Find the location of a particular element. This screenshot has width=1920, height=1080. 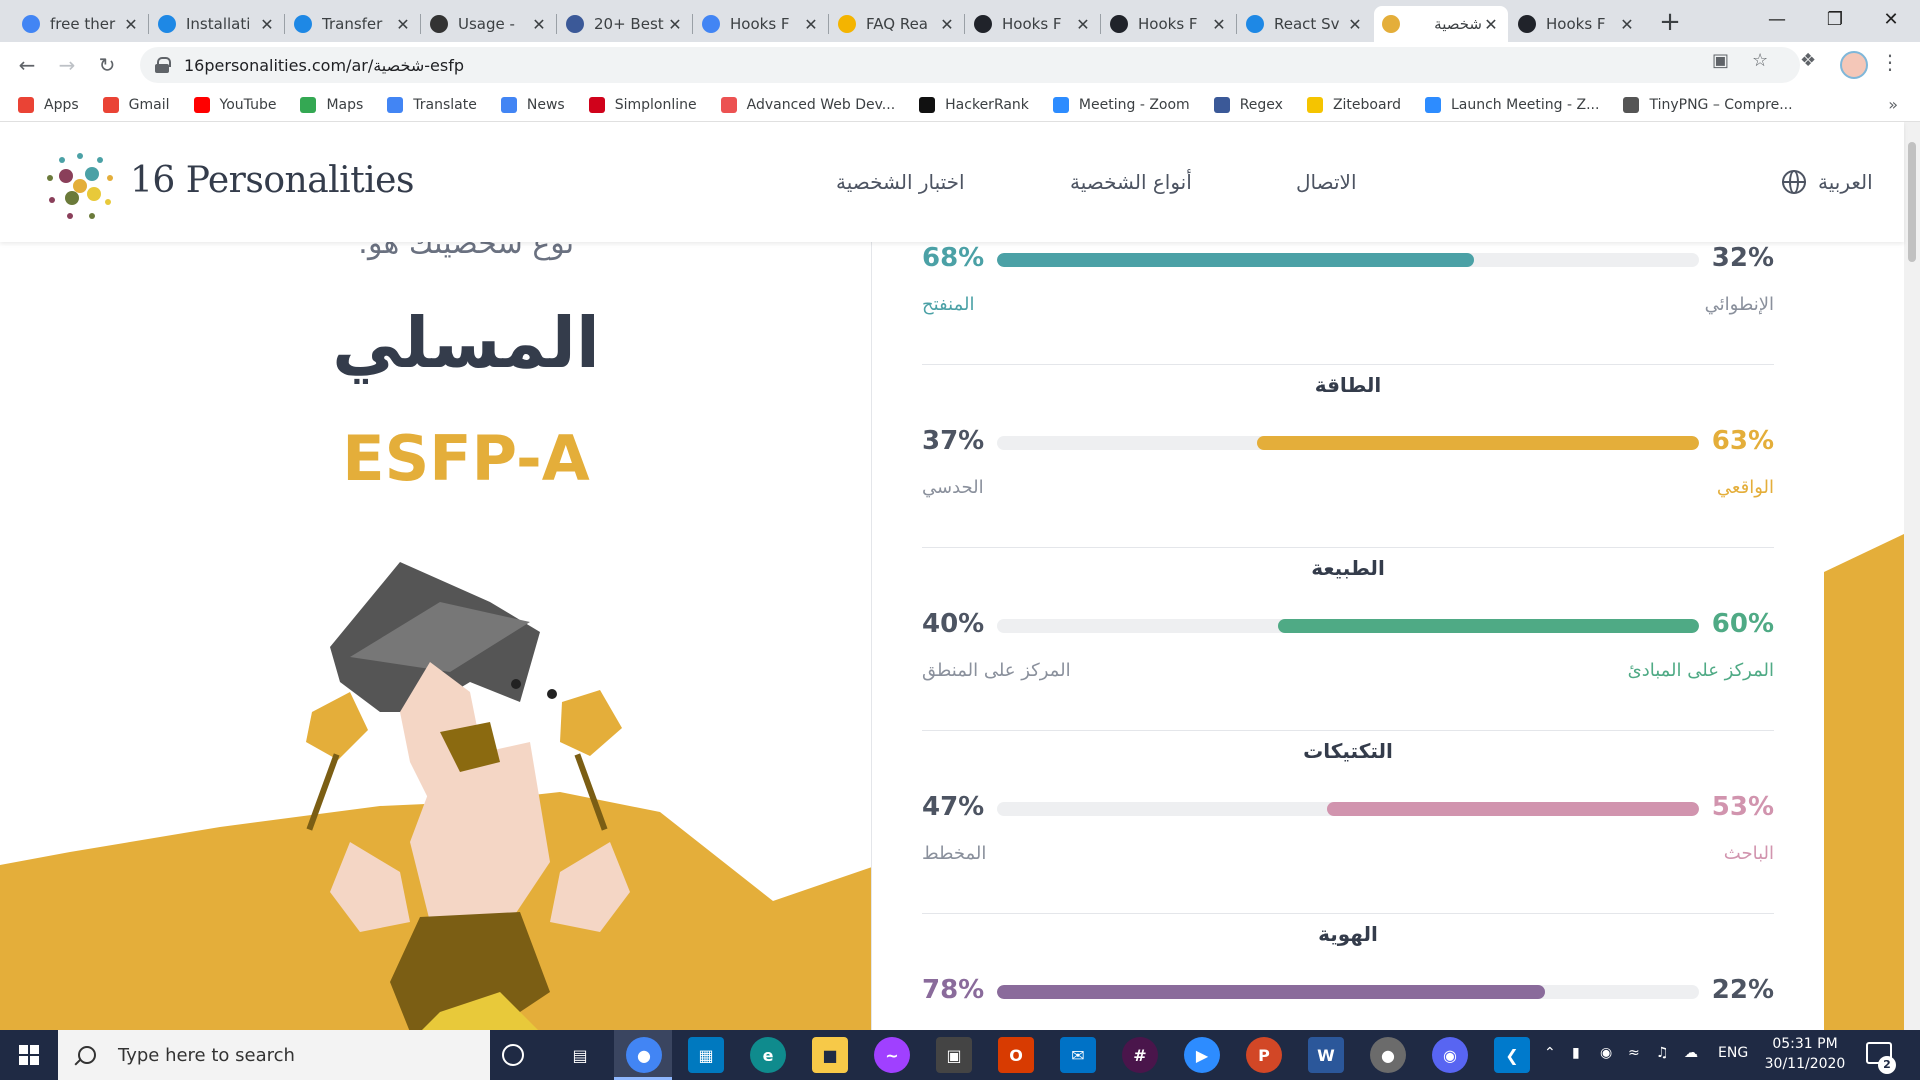

maximize-button: ❐ is located at coordinates (1835, 20).